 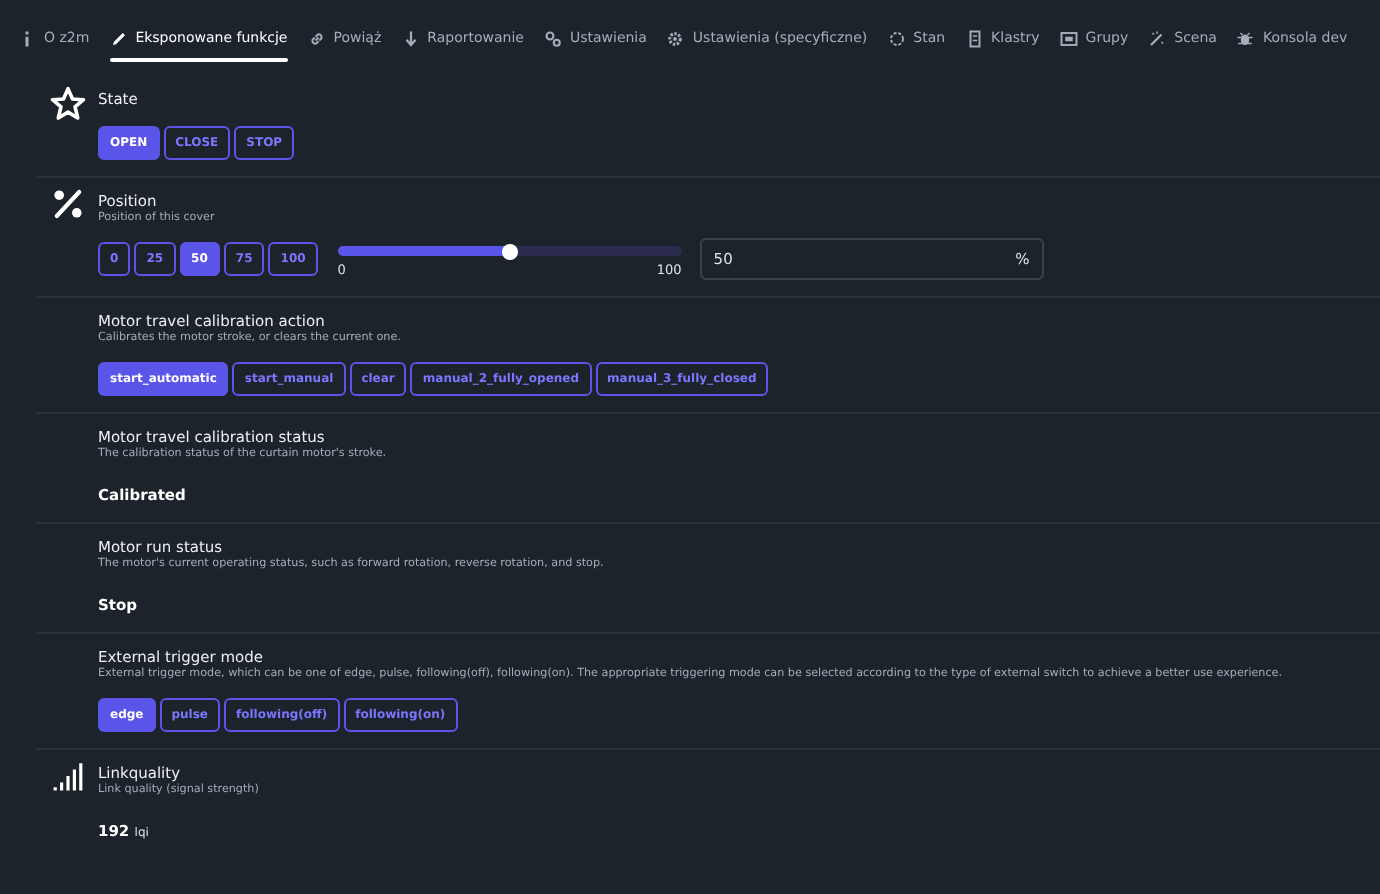 I want to click on bug-icon, so click(x=1245, y=38).